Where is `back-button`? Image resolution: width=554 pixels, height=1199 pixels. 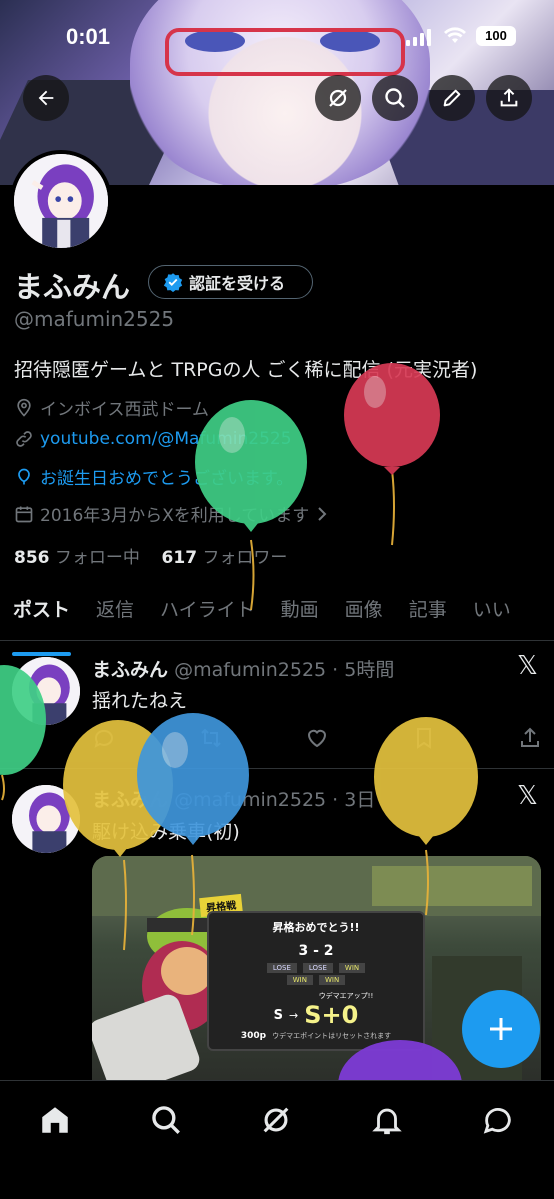
back-button is located at coordinates (46, 98).